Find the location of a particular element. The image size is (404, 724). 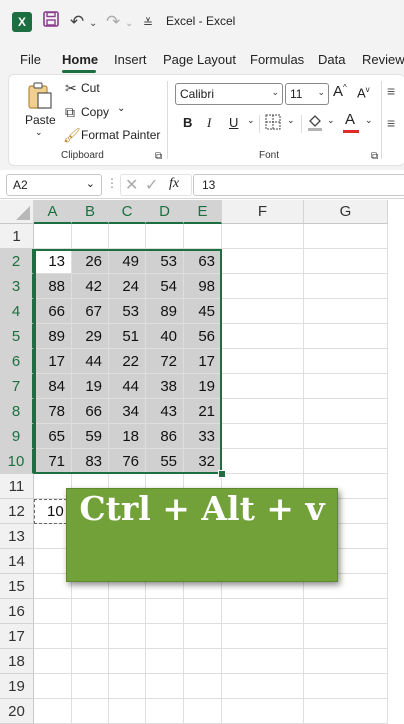

cell-e18 is located at coordinates (203, 661).